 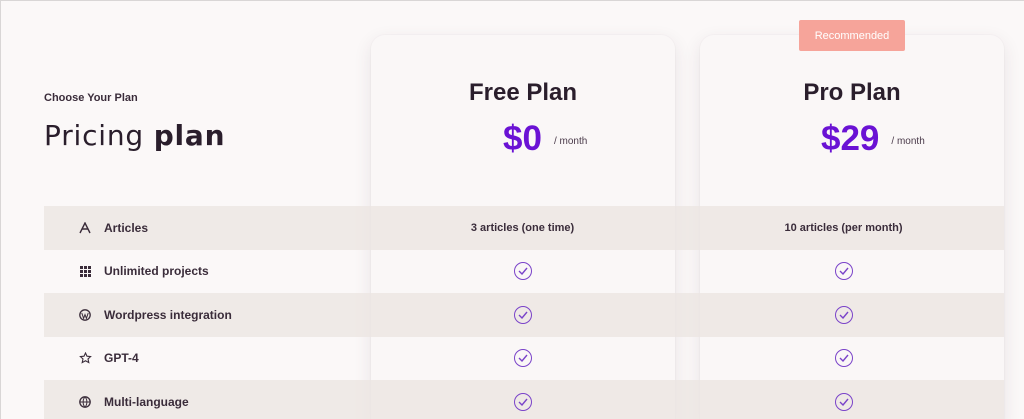 I want to click on page-title: Pricing plan, so click(x=134, y=135).